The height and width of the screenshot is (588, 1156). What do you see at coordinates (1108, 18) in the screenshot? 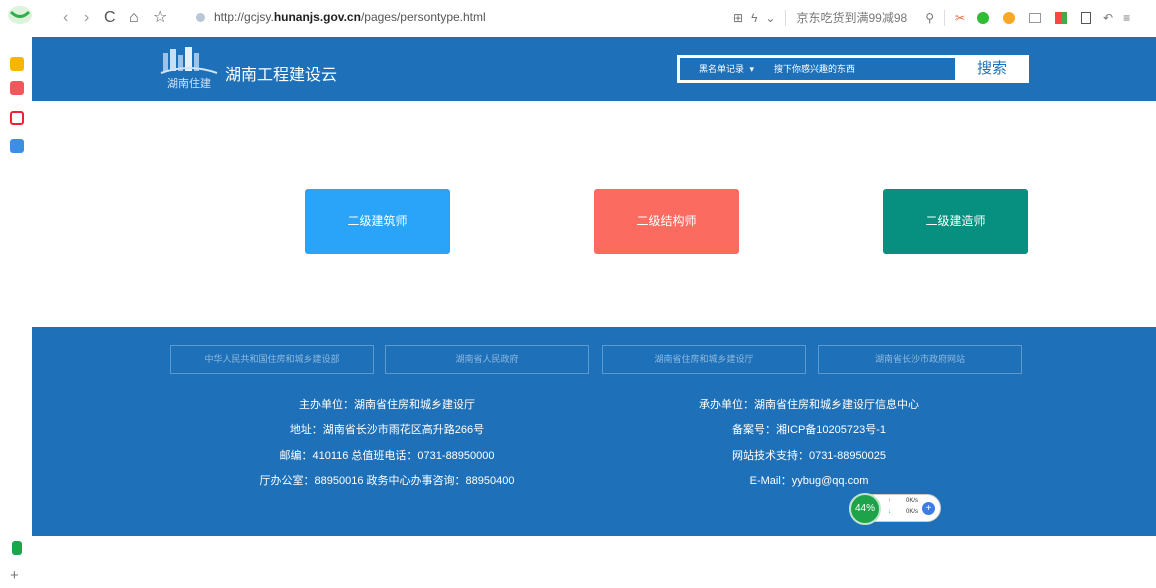
I see `undo-icon: ↶` at bounding box center [1108, 18].